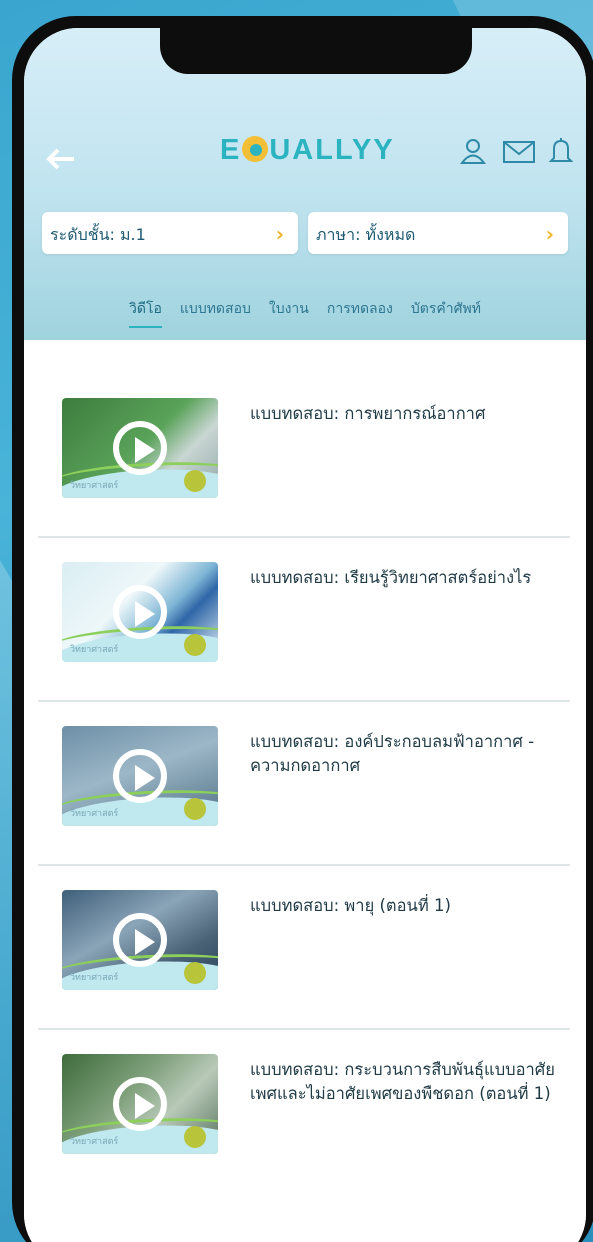  Describe the element at coordinates (360, 313) in the screenshot. I see `tab-experiment: การทดลอง` at that location.